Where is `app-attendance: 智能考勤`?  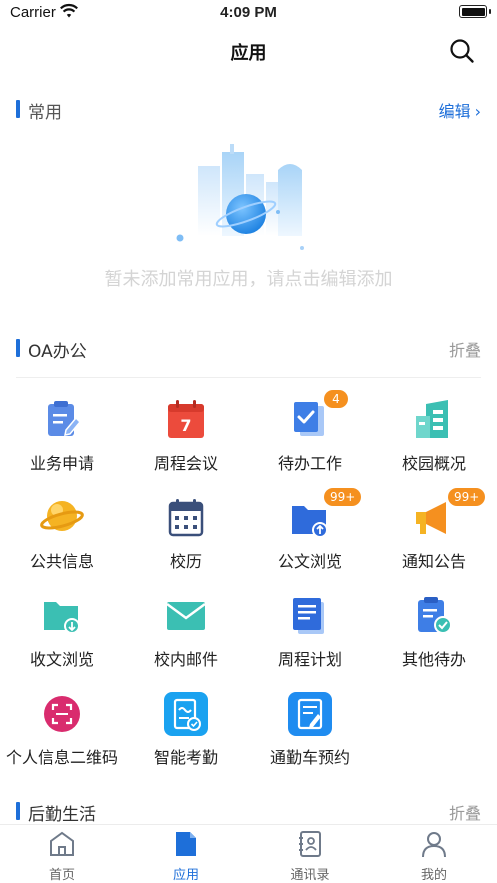 app-attendance: 智能考勤 is located at coordinates (186, 740).